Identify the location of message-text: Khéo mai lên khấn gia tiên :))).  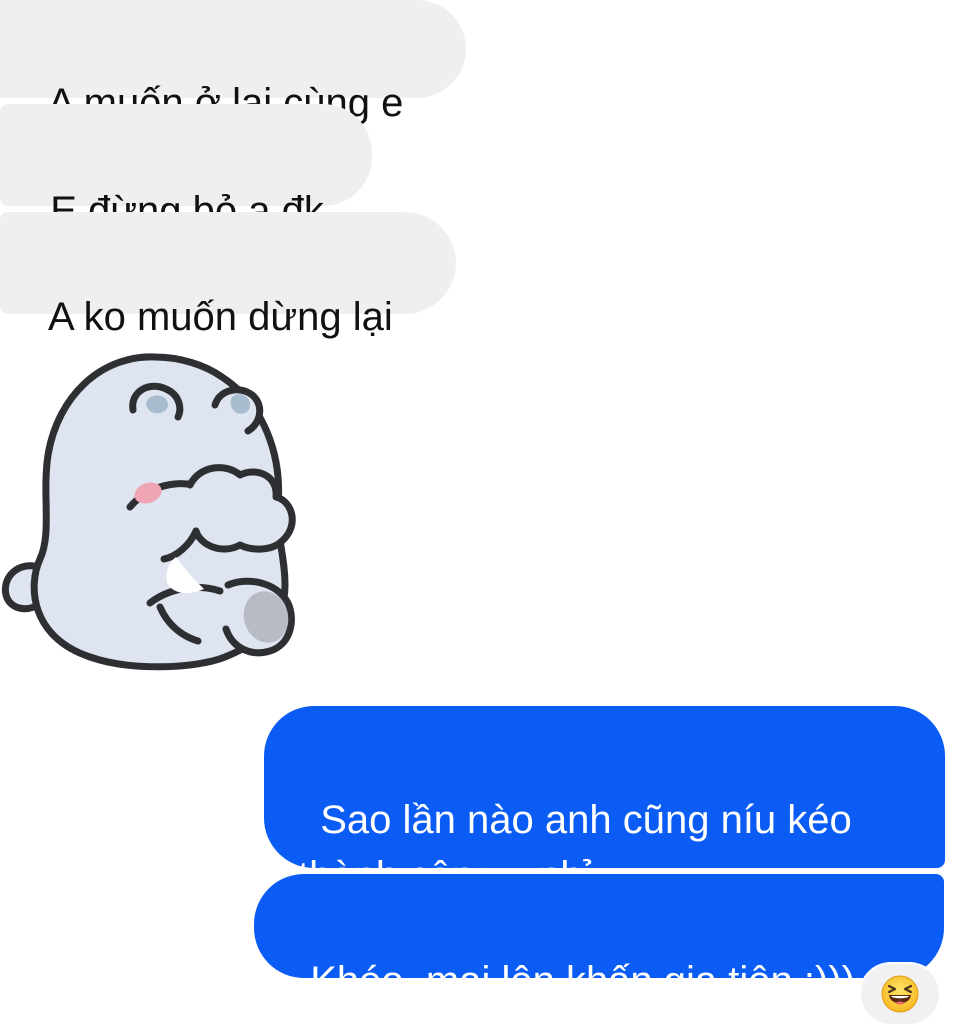
(582, 981).